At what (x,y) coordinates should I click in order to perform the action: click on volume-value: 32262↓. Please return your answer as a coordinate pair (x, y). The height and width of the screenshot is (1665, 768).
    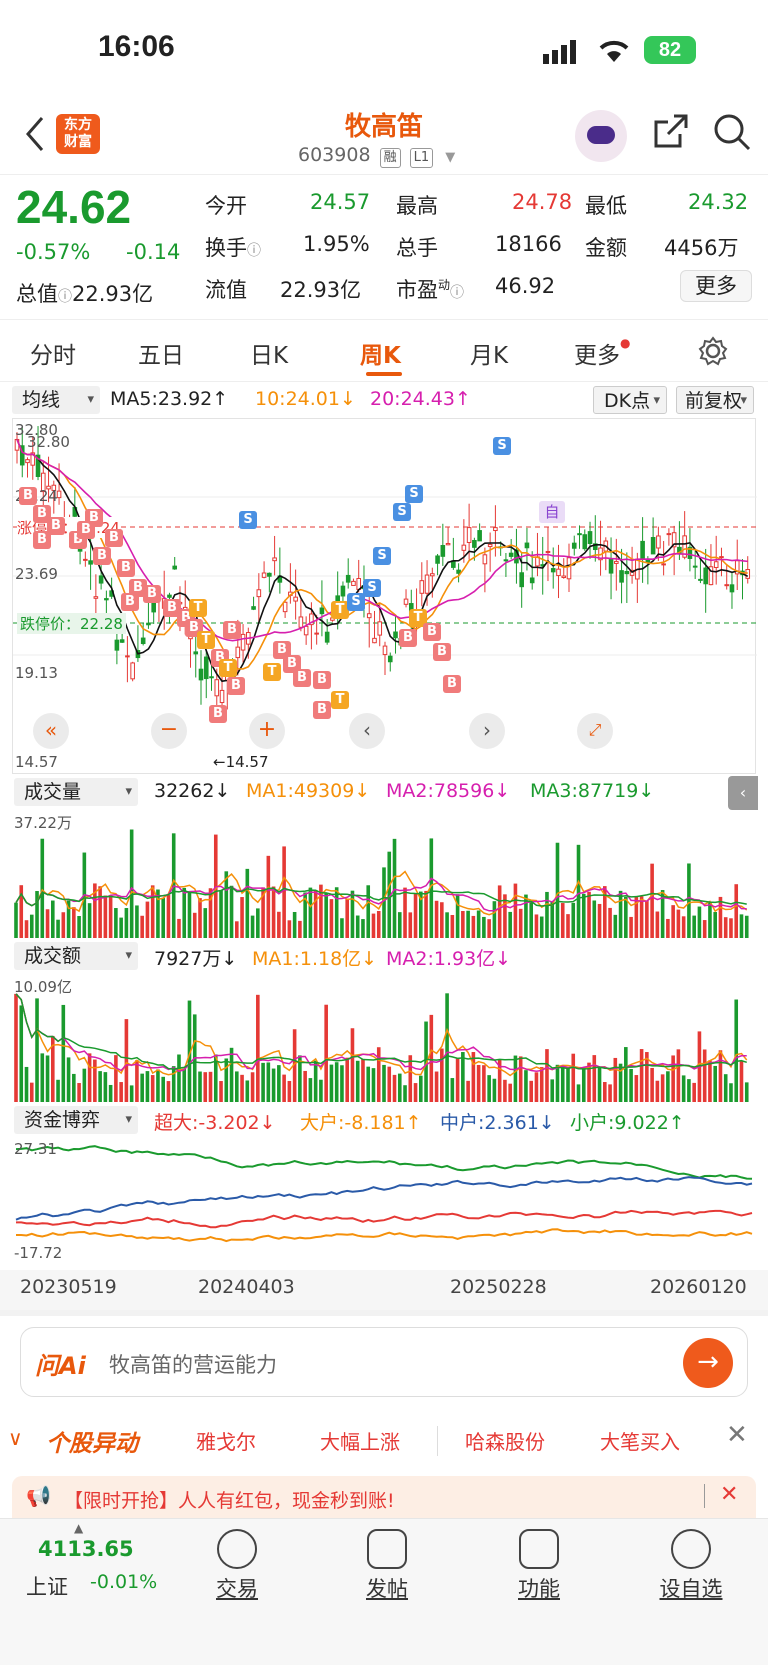
    Looking at the image, I should click on (192, 791).